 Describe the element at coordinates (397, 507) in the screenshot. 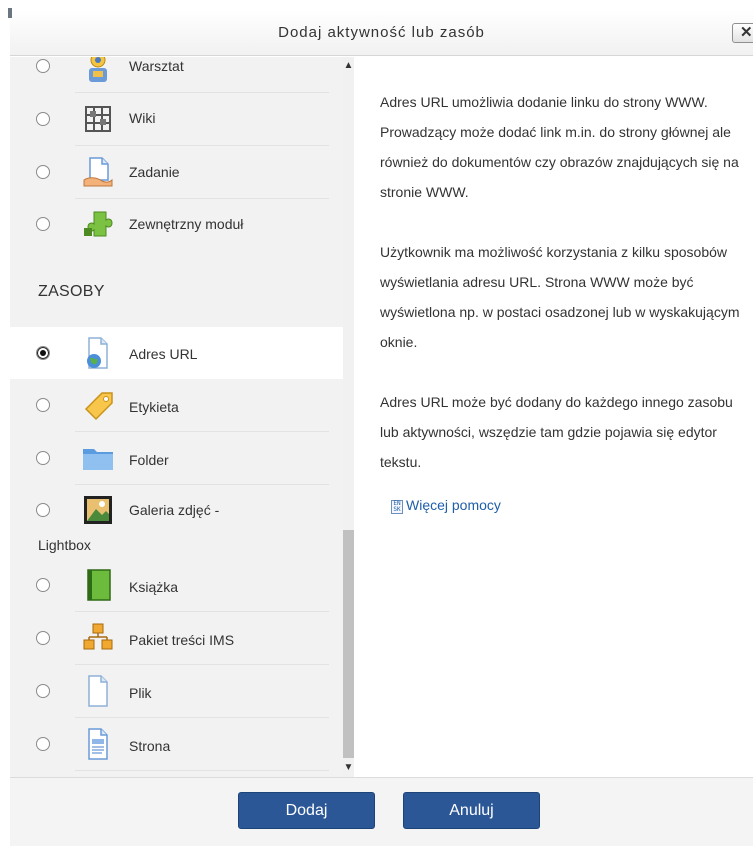

I see `help-icon: EN SK` at that location.